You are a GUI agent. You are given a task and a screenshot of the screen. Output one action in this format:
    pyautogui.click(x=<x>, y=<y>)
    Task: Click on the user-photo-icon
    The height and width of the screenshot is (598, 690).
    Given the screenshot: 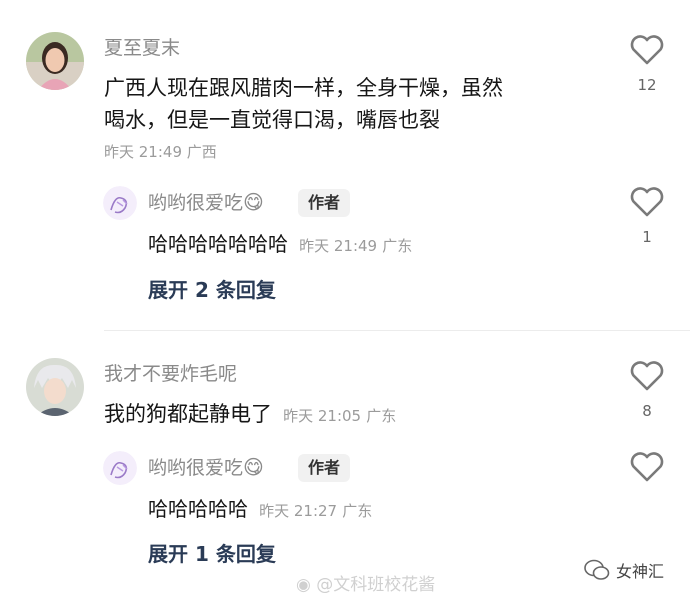 What is the action you would take?
    pyautogui.click(x=55, y=61)
    